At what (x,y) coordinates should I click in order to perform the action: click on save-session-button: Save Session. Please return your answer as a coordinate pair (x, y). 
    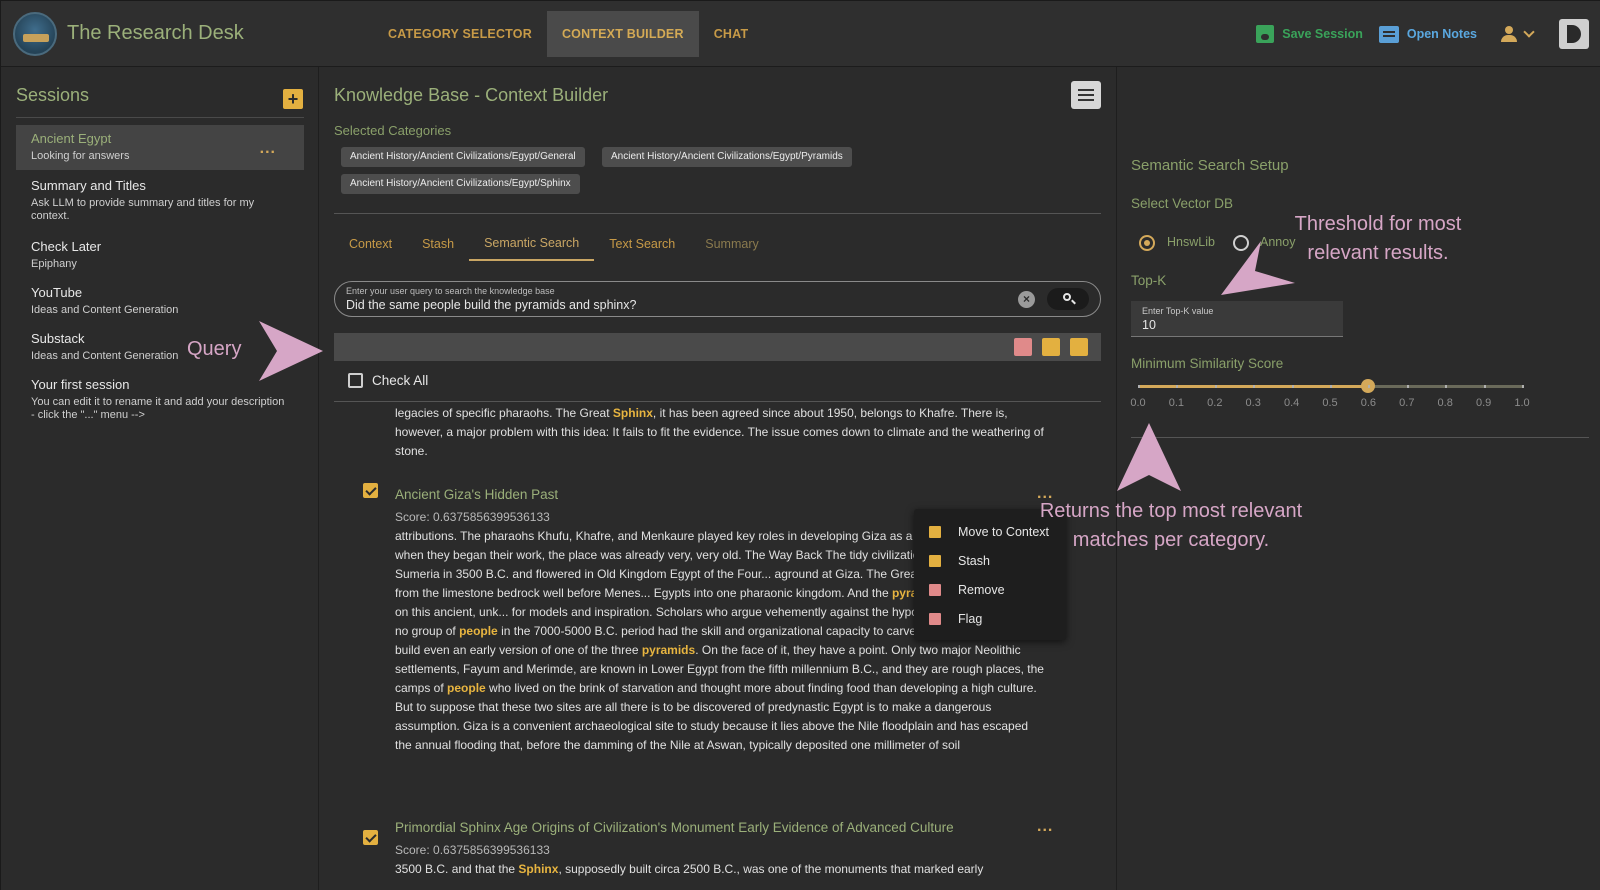
    Looking at the image, I should click on (1309, 34).